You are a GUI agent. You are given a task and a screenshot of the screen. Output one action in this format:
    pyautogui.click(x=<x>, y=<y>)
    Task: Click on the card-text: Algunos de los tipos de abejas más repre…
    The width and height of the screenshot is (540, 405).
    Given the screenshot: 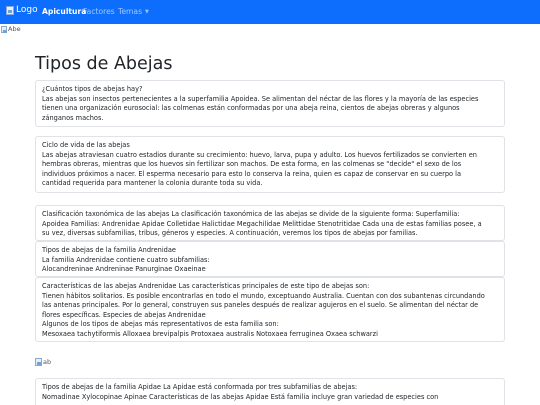 What is the action you would take?
    pyautogui.click(x=160, y=324)
    